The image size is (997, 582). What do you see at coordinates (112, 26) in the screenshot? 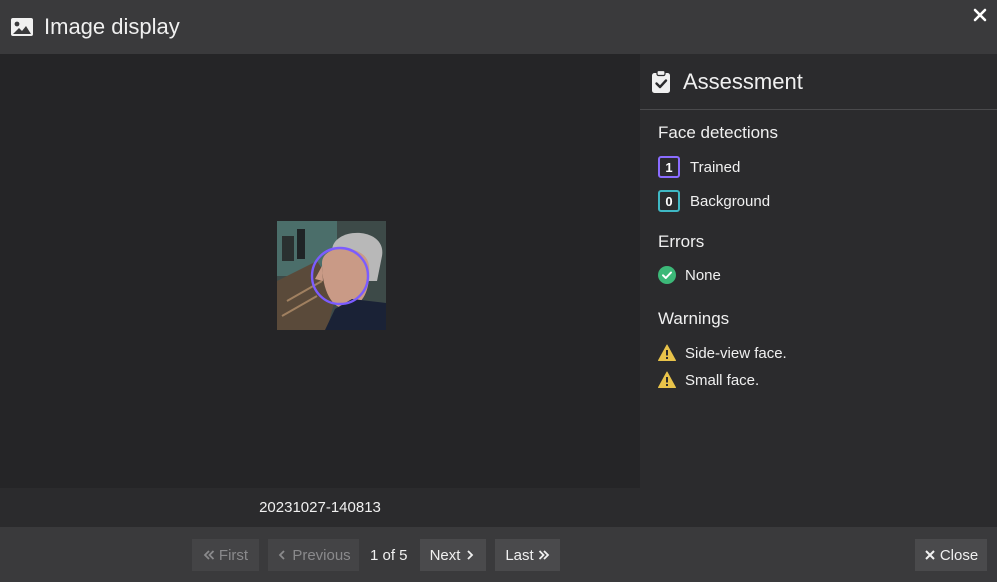
I see `dialog-title: Image display` at bounding box center [112, 26].